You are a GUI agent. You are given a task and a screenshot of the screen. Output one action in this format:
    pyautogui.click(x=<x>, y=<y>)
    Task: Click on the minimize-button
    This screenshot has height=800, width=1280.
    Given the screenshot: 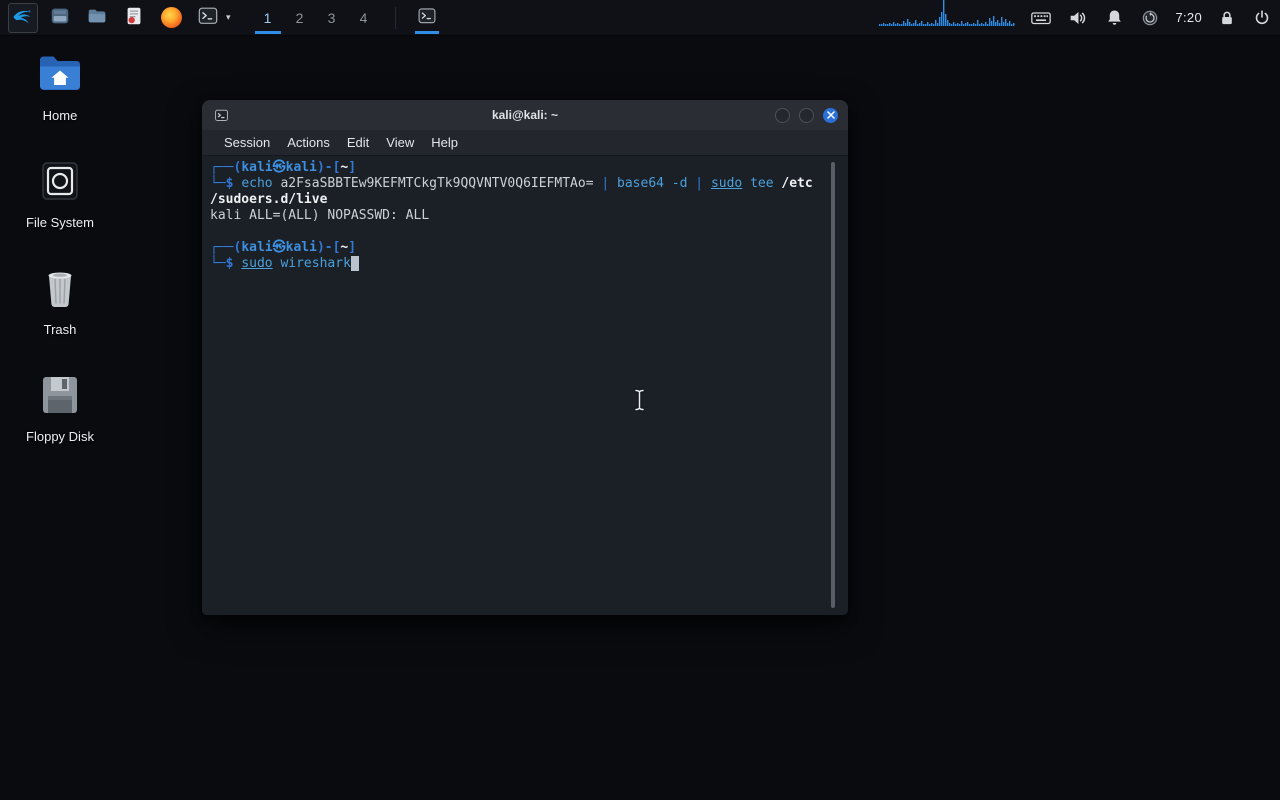 What is the action you would take?
    pyautogui.click(x=782, y=115)
    